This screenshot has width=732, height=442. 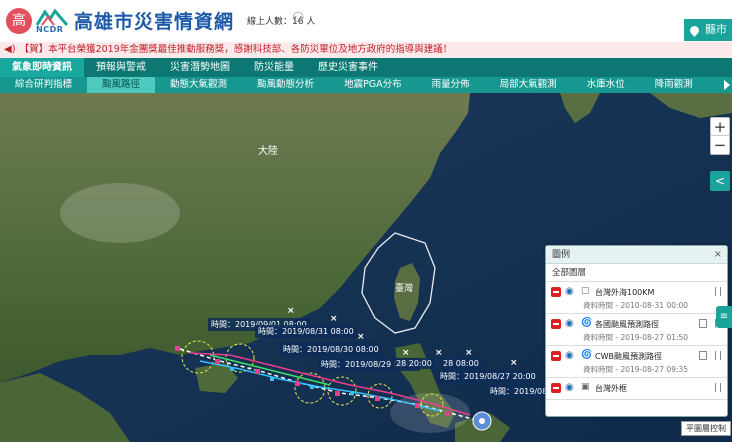 What do you see at coordinates (404, 289) in the screenshot?
I see `label-taiwan: 臺灣` at bounding box center [404, 289].